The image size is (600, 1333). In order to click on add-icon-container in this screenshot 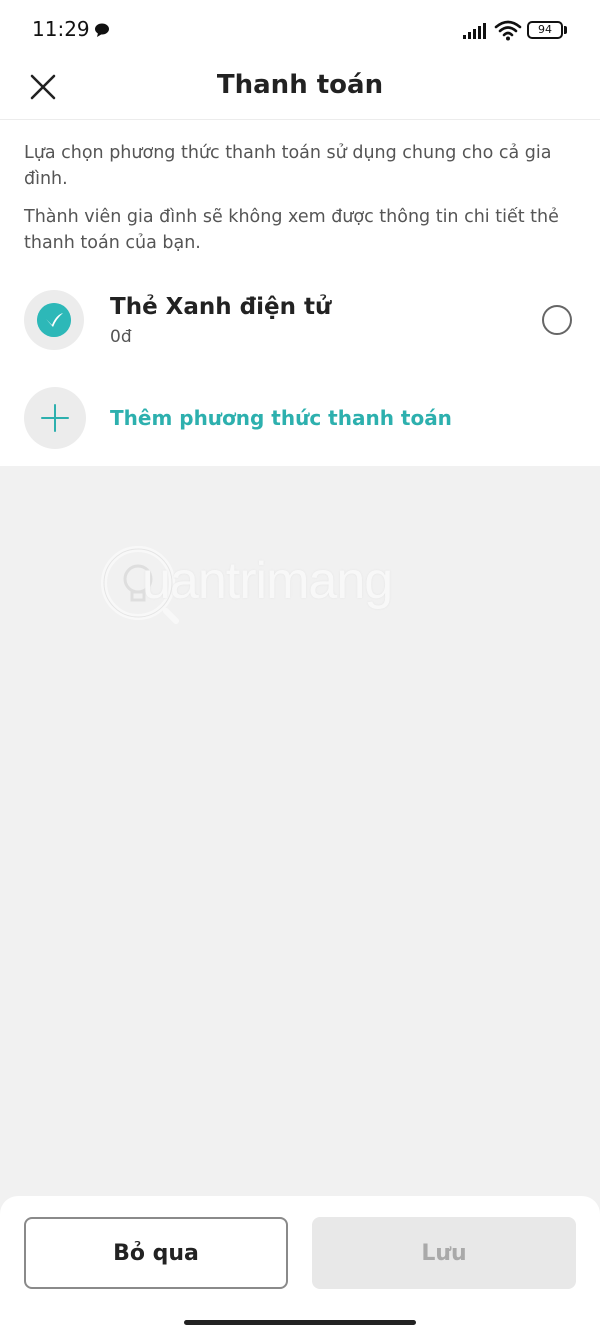, I will do `click(55, 418)`.